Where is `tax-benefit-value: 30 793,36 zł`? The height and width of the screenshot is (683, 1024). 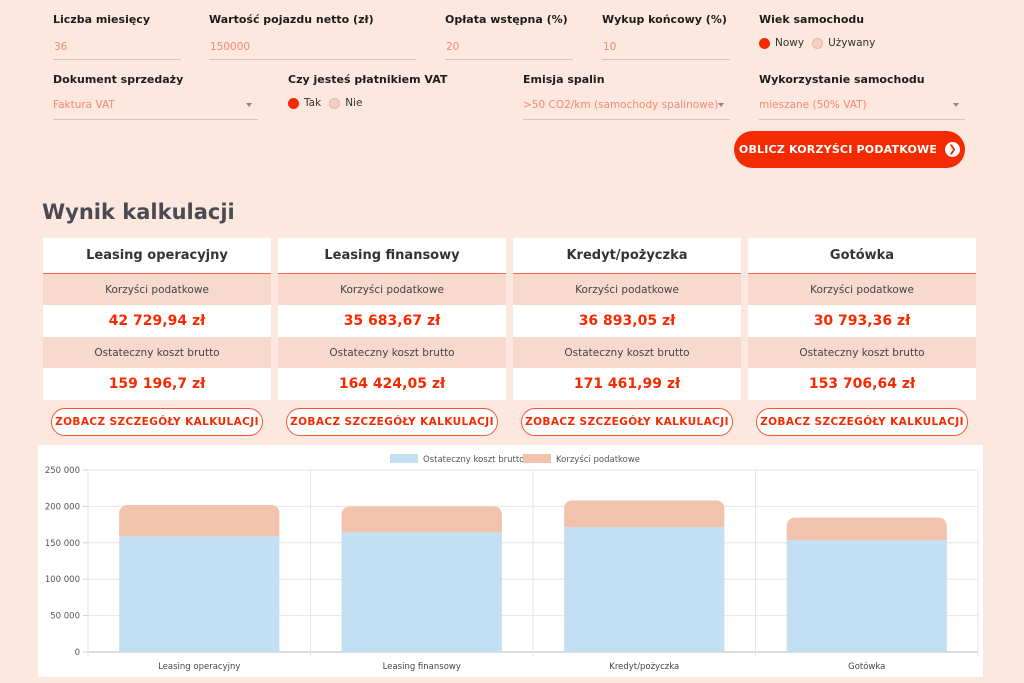 tax-benefit-value: 30 793,36 zł is located at coordinates (862, 321).